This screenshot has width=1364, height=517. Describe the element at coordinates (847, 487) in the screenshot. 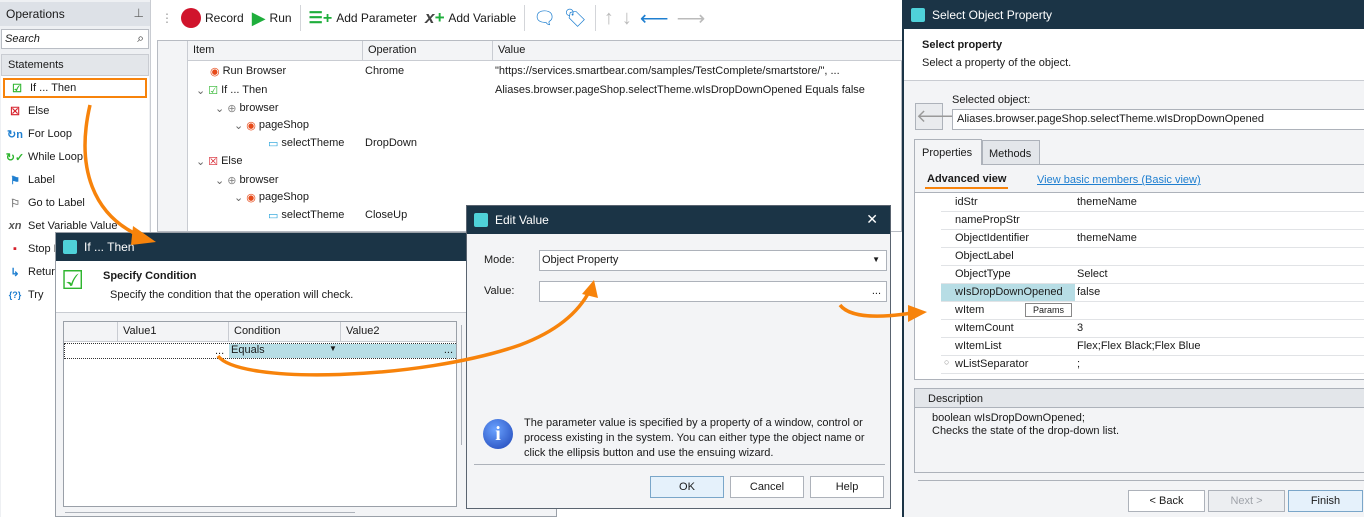

I see `help-button: Help` at that location.